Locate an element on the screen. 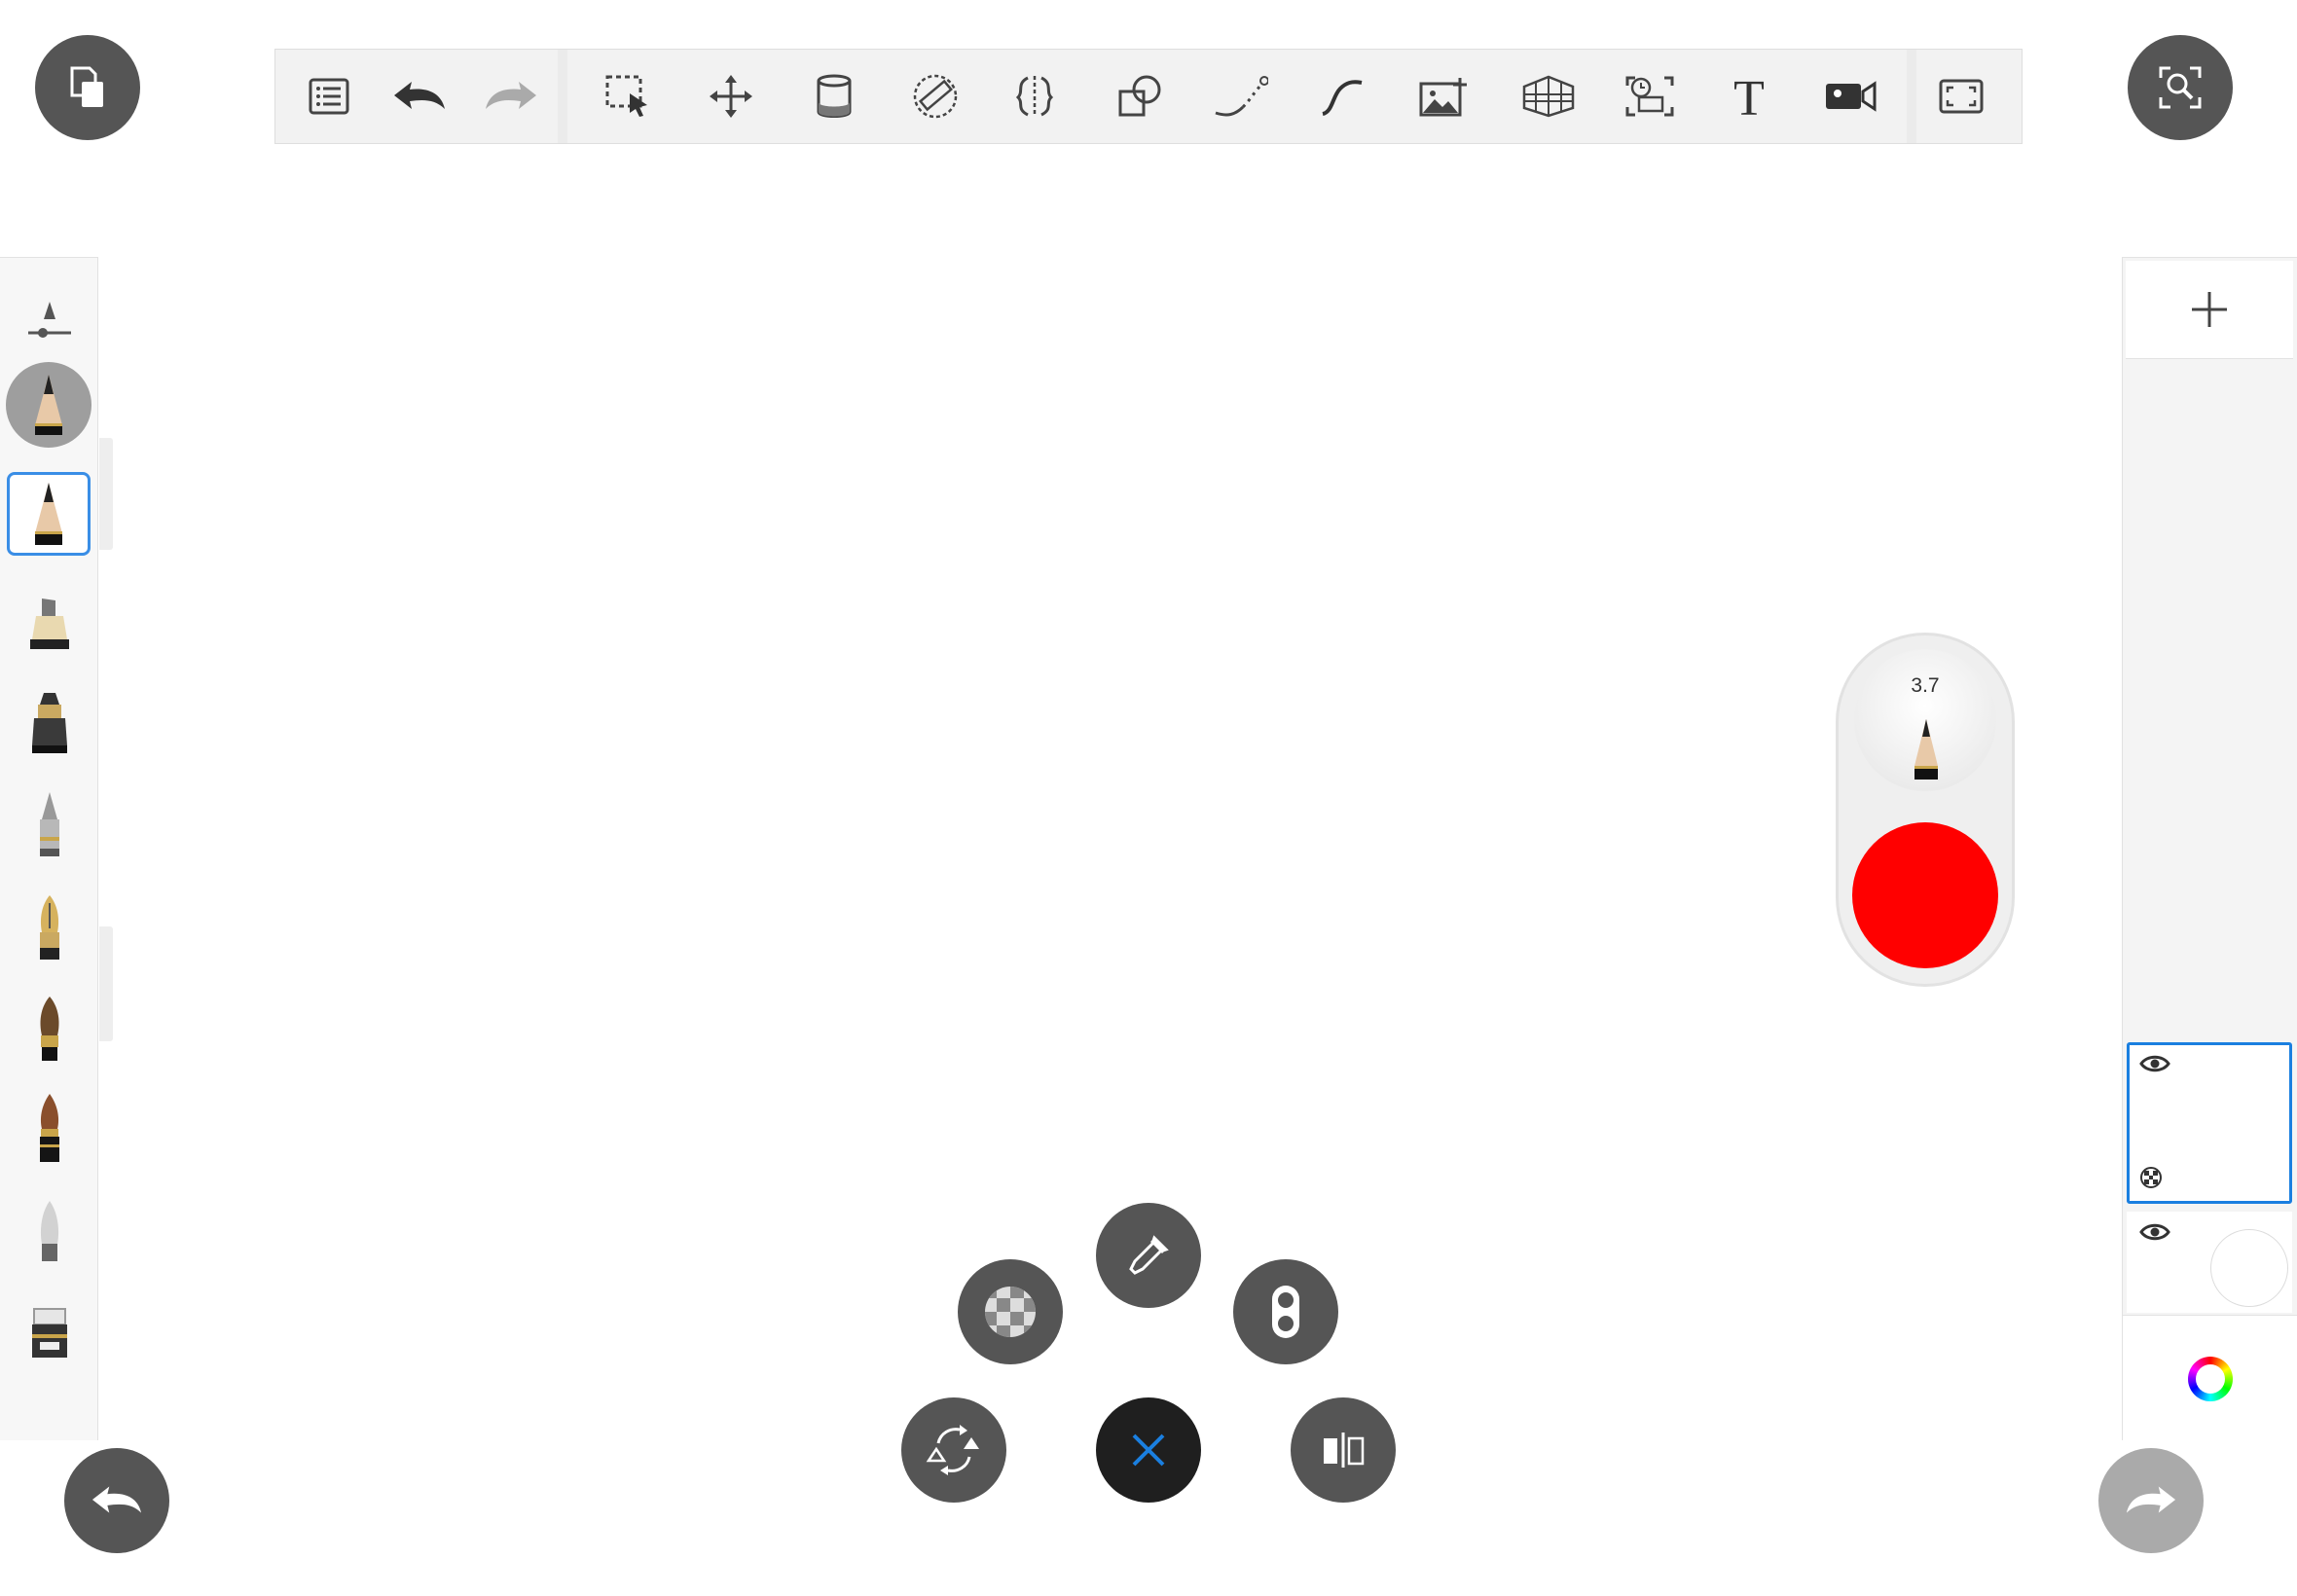 The height and width of the screenshot is (1596, 2297). brush-size-control: 3.7 is located at coordinates (1925, 720).